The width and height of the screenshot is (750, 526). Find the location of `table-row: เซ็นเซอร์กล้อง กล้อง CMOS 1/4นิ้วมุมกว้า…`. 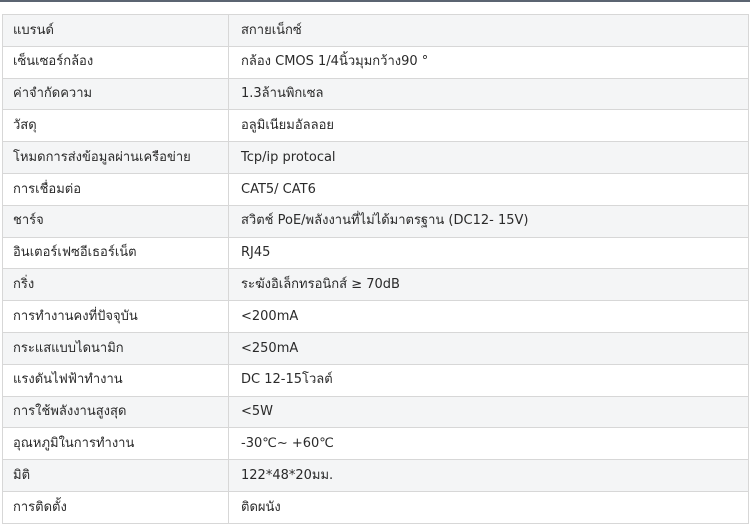

table-row: เซ็นเซอร์กล้อง กล้อง CMOS 1/4นิ้วมุมกว้า… is located at coordinates (375, 62).